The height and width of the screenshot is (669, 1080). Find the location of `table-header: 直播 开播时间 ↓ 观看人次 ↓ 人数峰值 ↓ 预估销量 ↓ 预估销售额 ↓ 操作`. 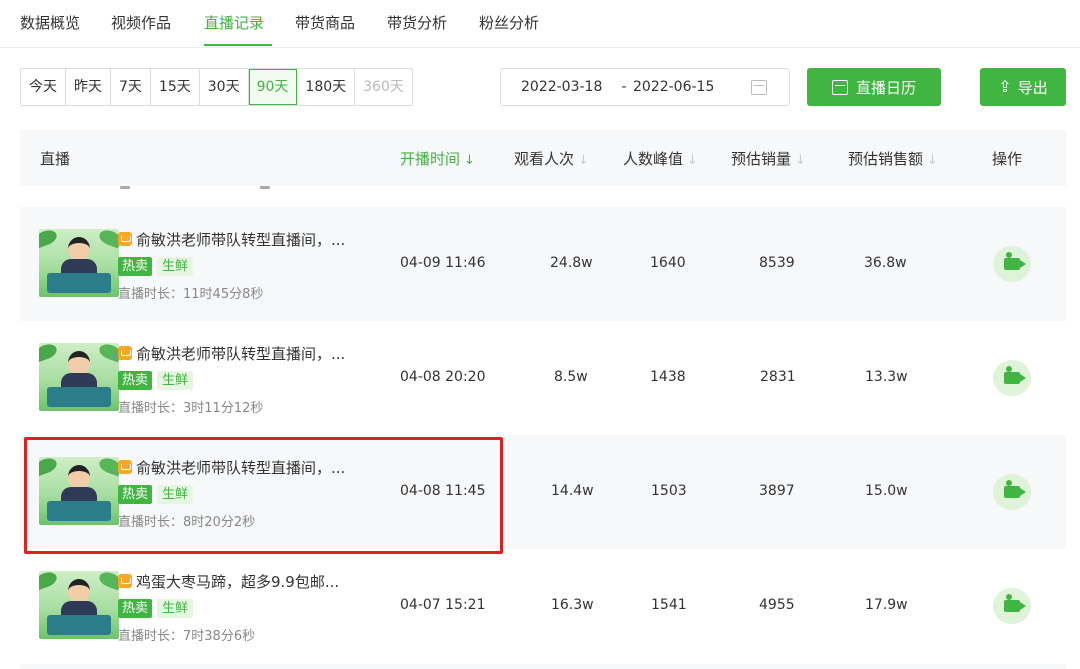

table-header: 直播 开播时间 ↓ 观看人次 ↓ 人数峰值 ↓ 预估销量 ↓ 预估销售额 ↓ 操作 is located at coordinates (543, 158).